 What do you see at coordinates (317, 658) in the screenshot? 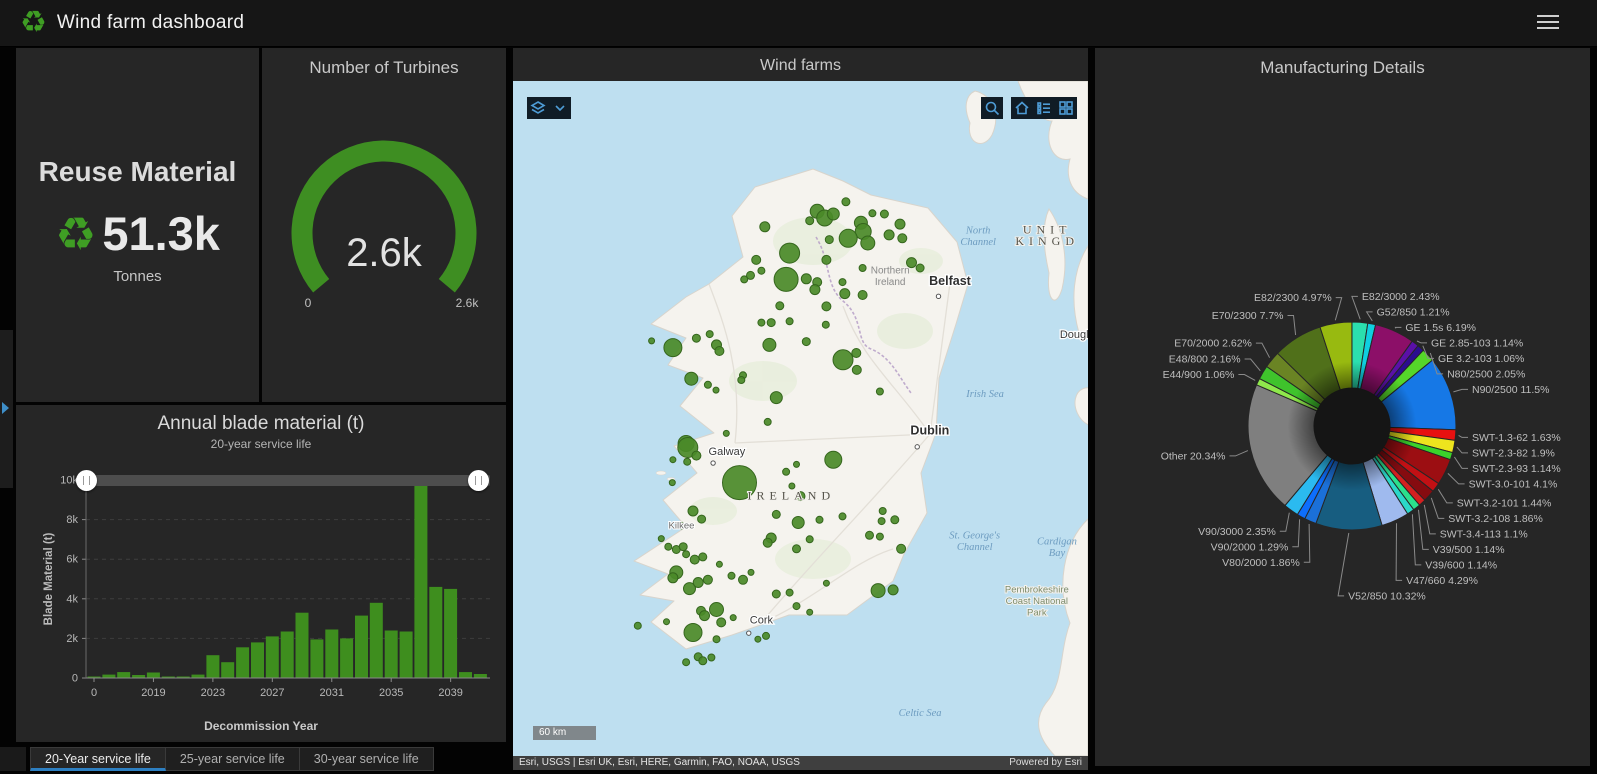
I see `bar-2030` at bounding box center [317, 658].